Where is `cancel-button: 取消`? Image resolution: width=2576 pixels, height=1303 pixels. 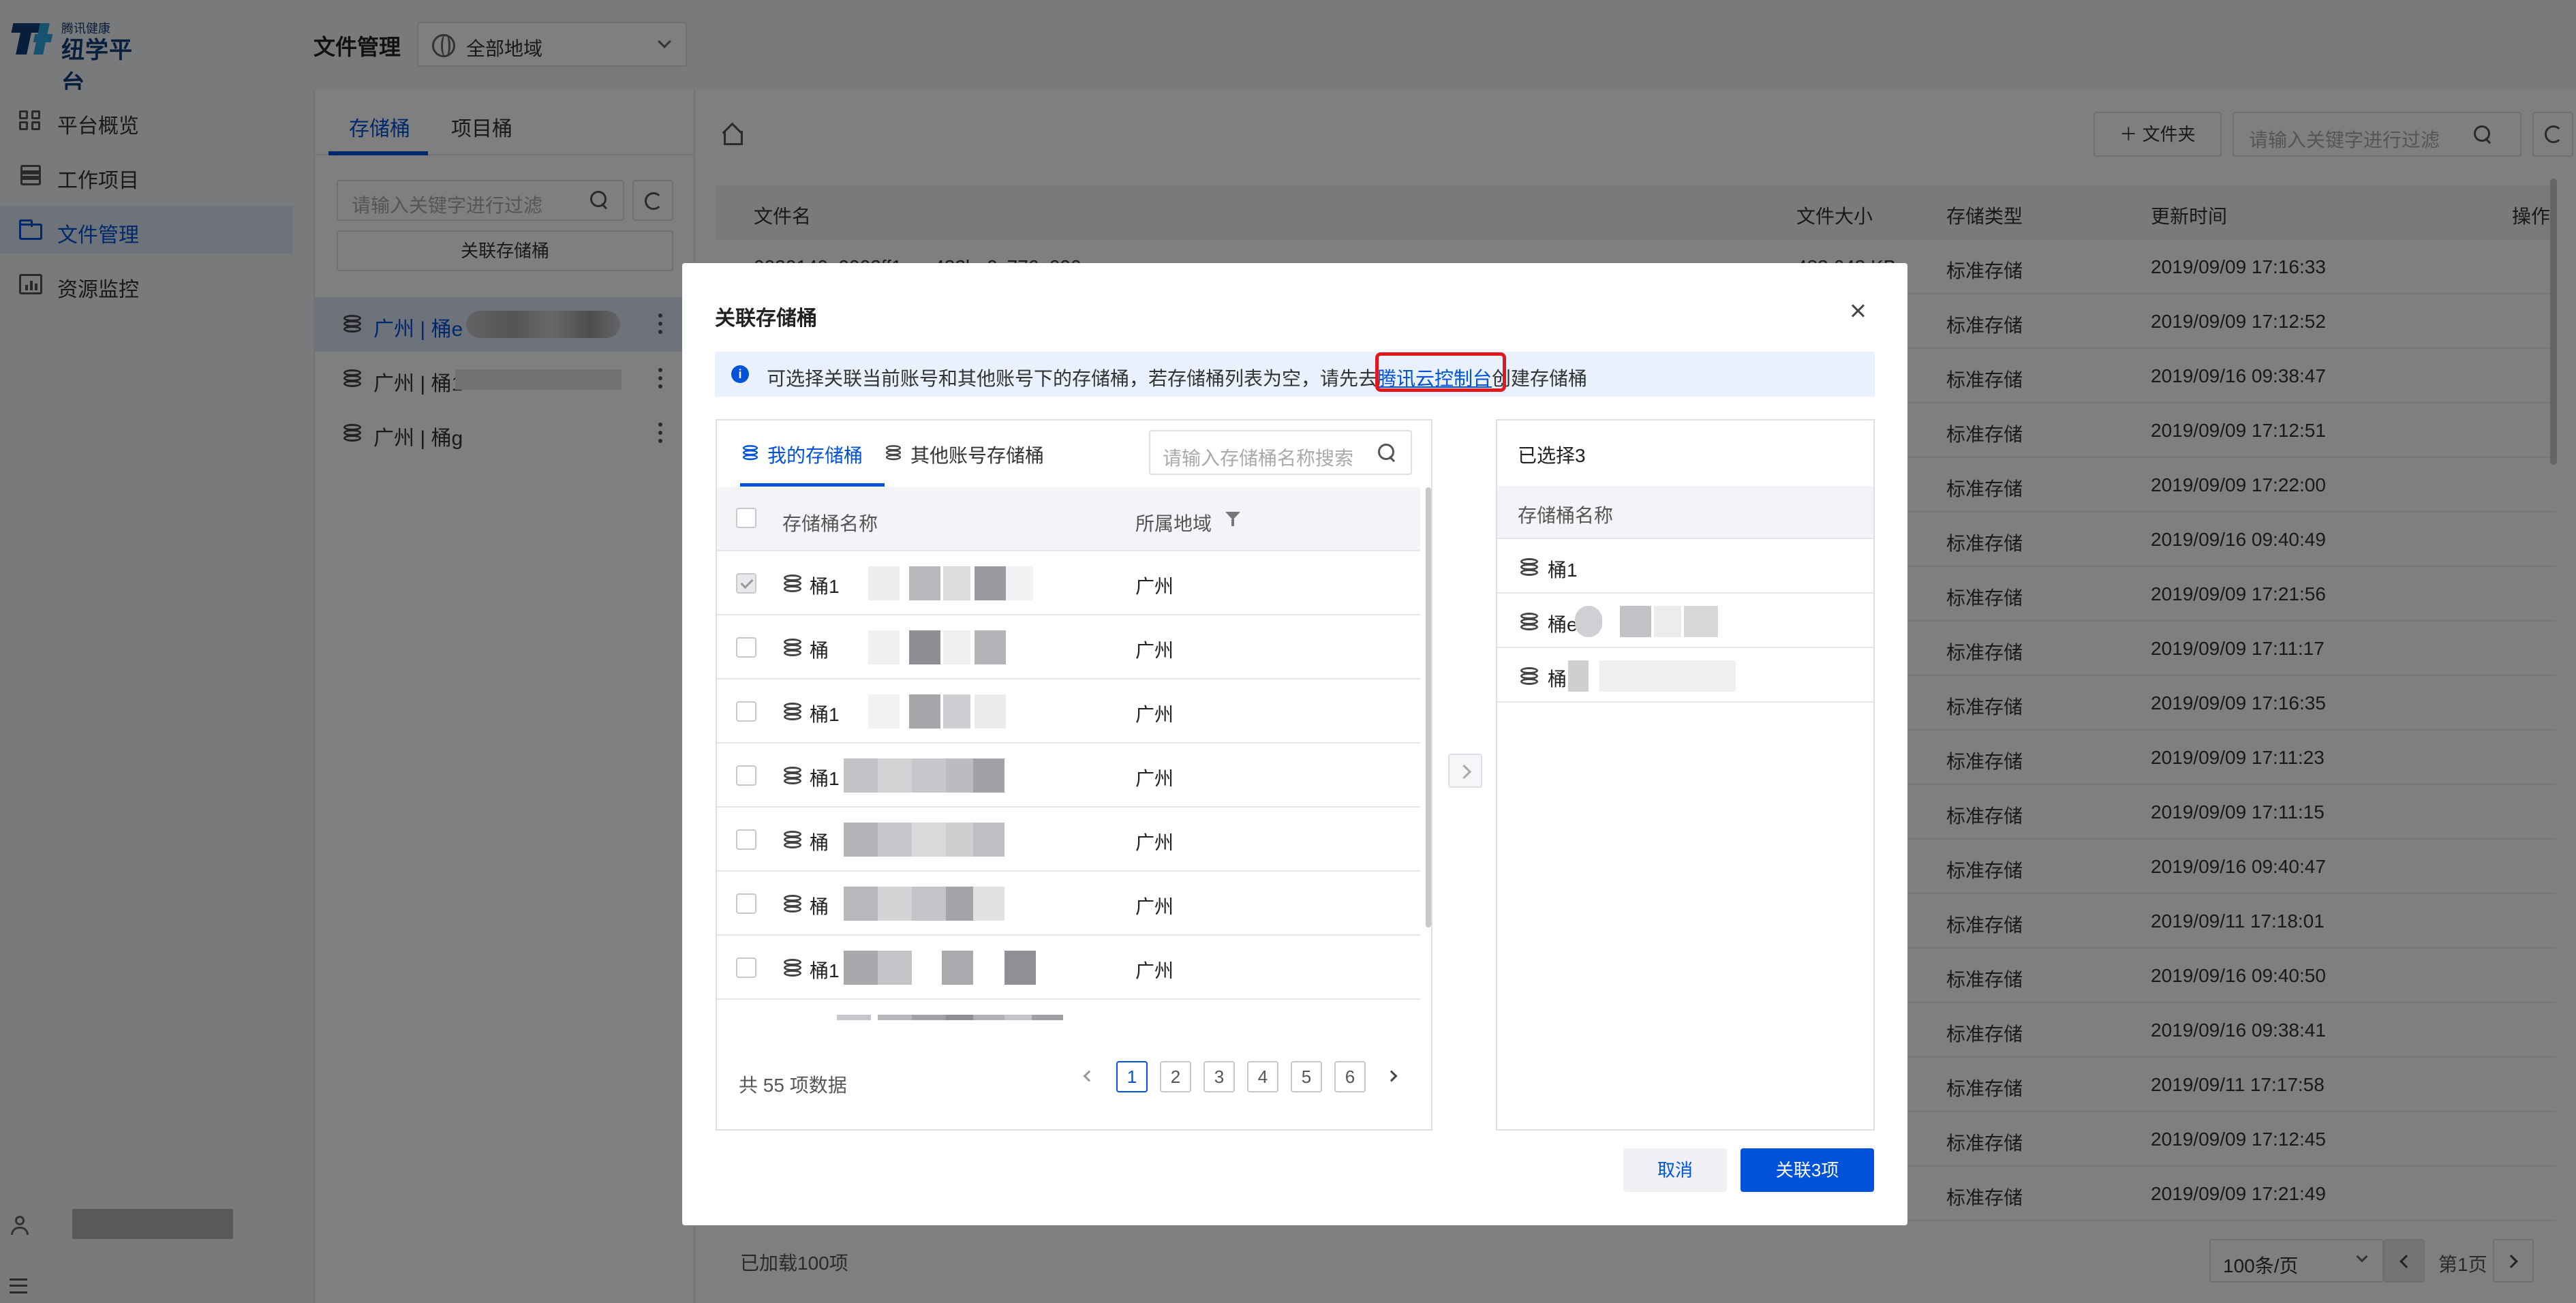
cancel-button: 取消 is located at coordinates (1675, 1170).